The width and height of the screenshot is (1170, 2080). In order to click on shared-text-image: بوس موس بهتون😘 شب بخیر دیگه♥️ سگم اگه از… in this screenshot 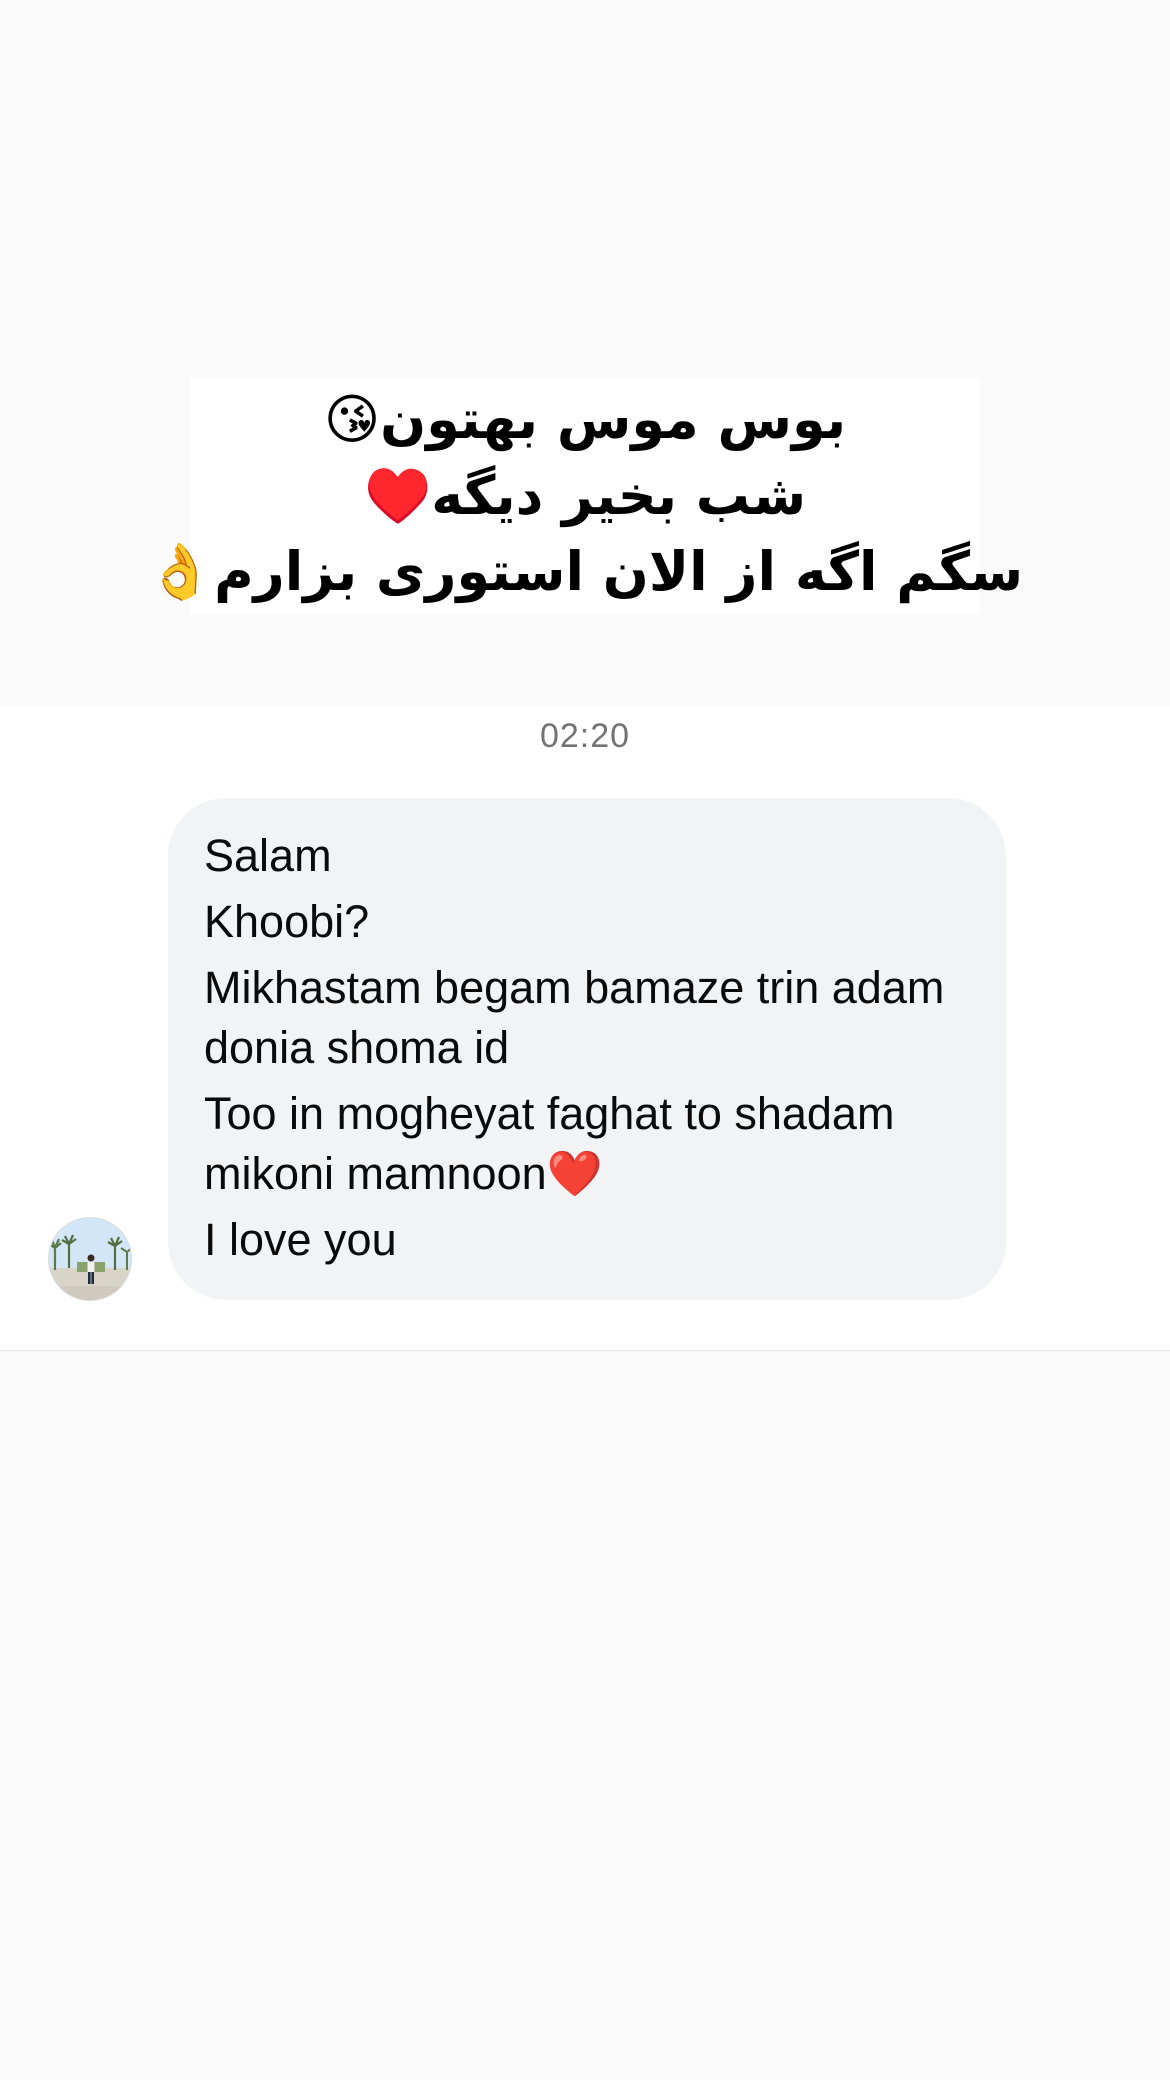, I will do `click(585, 496)`.